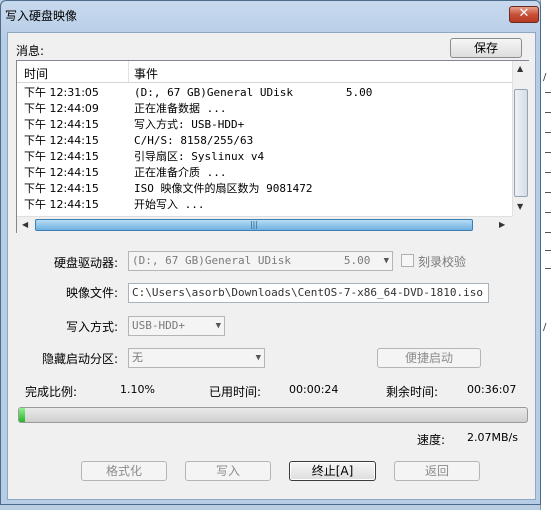  Describe the element at coordinates (22, 415) in the screenshot. I see `progress-fill` at that location.